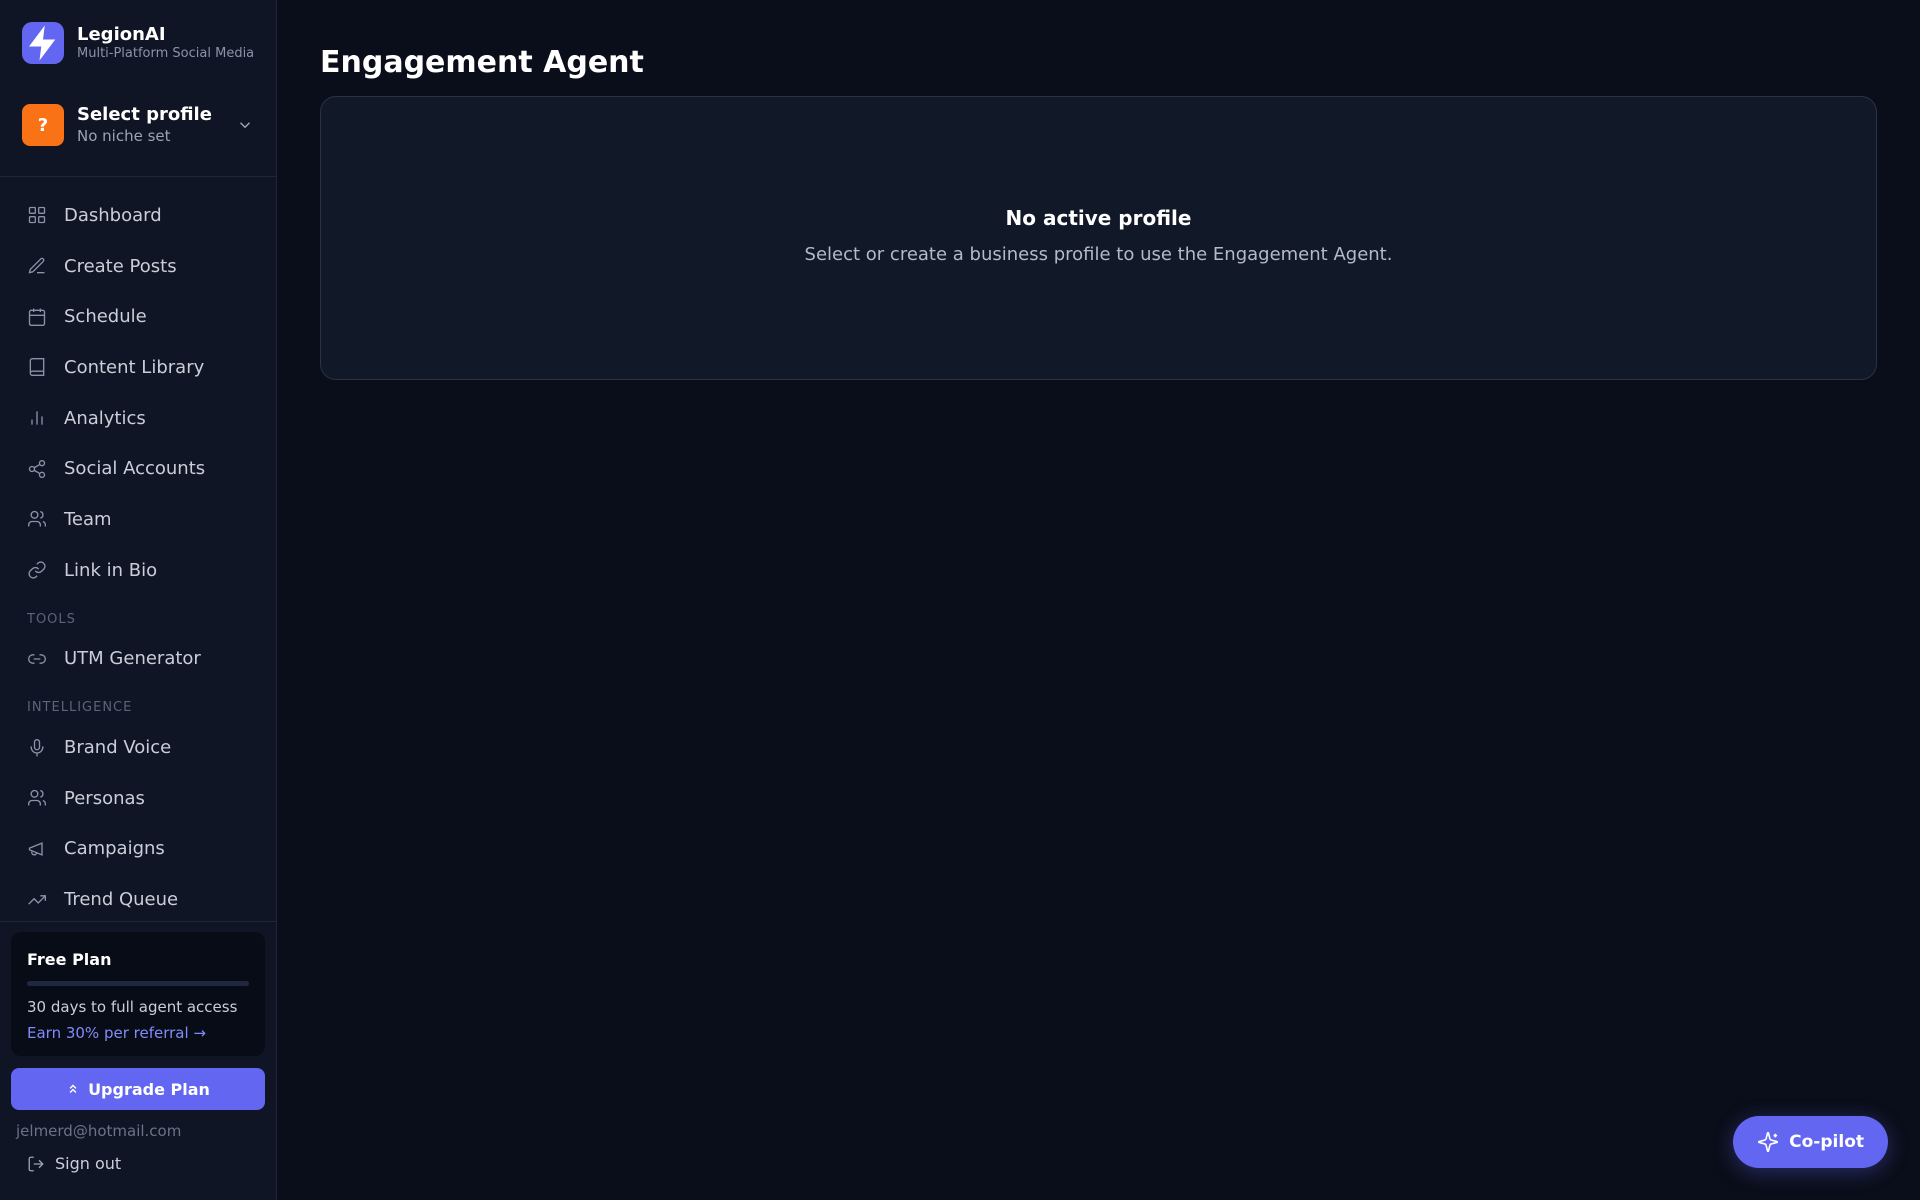 Image resolution: width=1920 pixels, height=1200 pixels. I want to click on lightning-icon, so click(43, 42).